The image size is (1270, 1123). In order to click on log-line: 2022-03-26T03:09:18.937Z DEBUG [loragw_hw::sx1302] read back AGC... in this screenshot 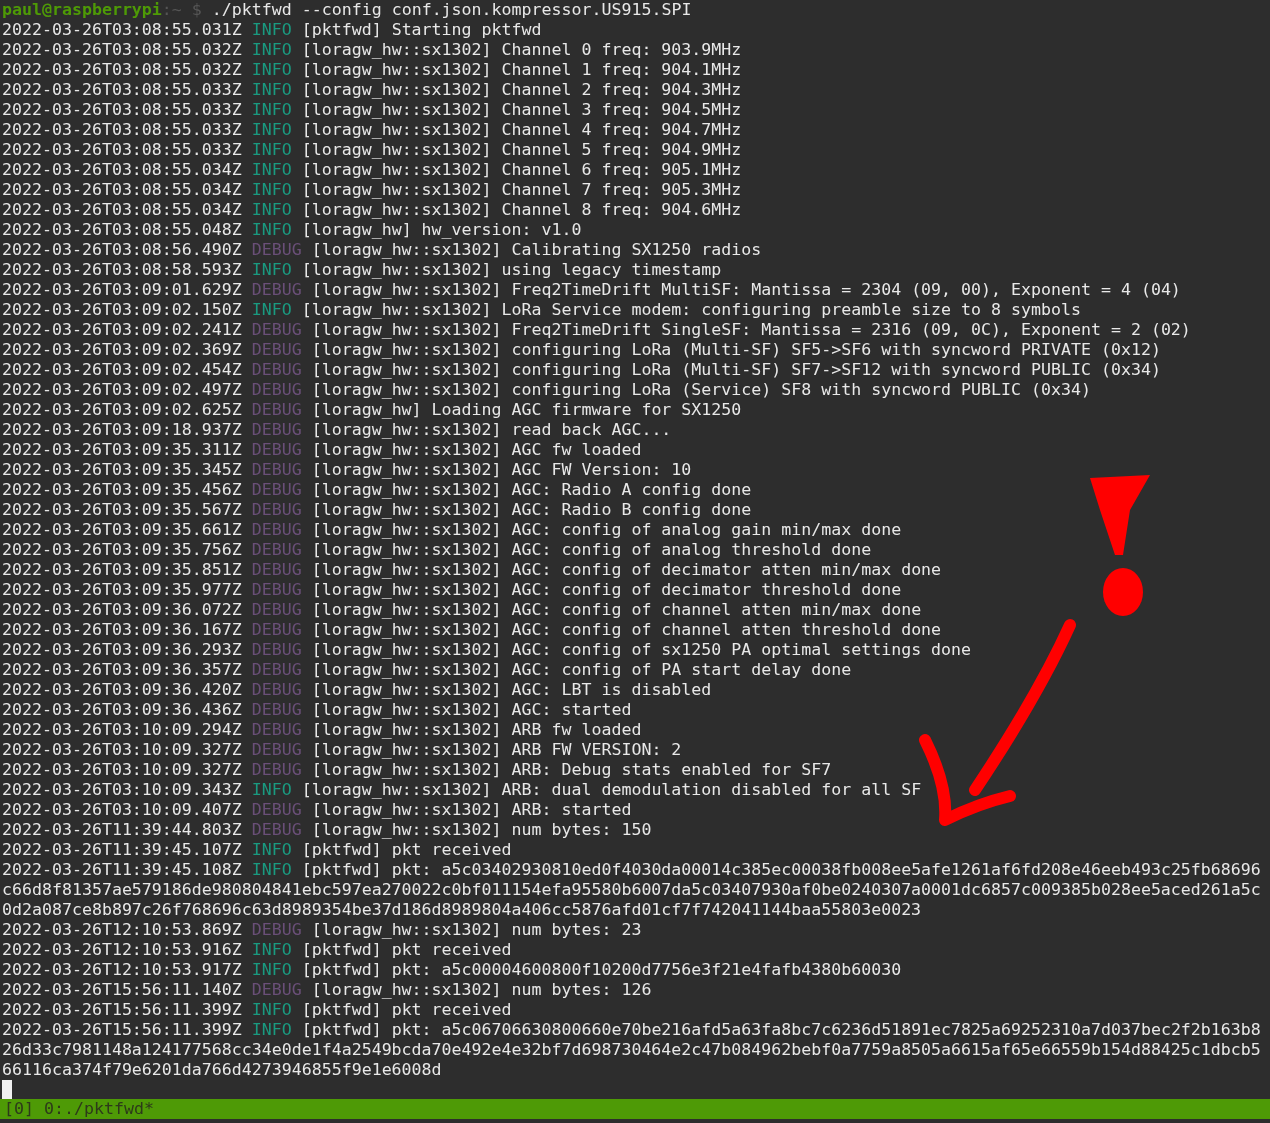, I will do `click(337, 430)`.